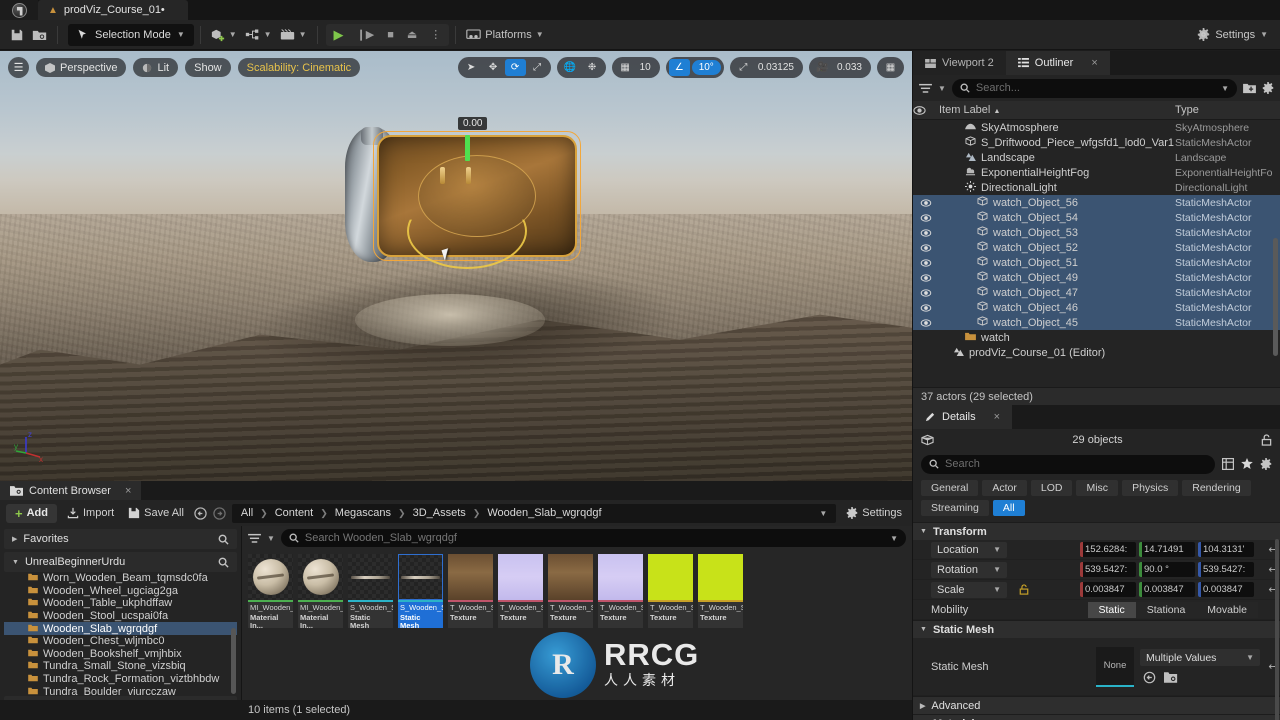  What do you see at coordinates (233, 661) in the screenshot?
I see `folder-tree-scrollbar` at bounding box center [233, 661].